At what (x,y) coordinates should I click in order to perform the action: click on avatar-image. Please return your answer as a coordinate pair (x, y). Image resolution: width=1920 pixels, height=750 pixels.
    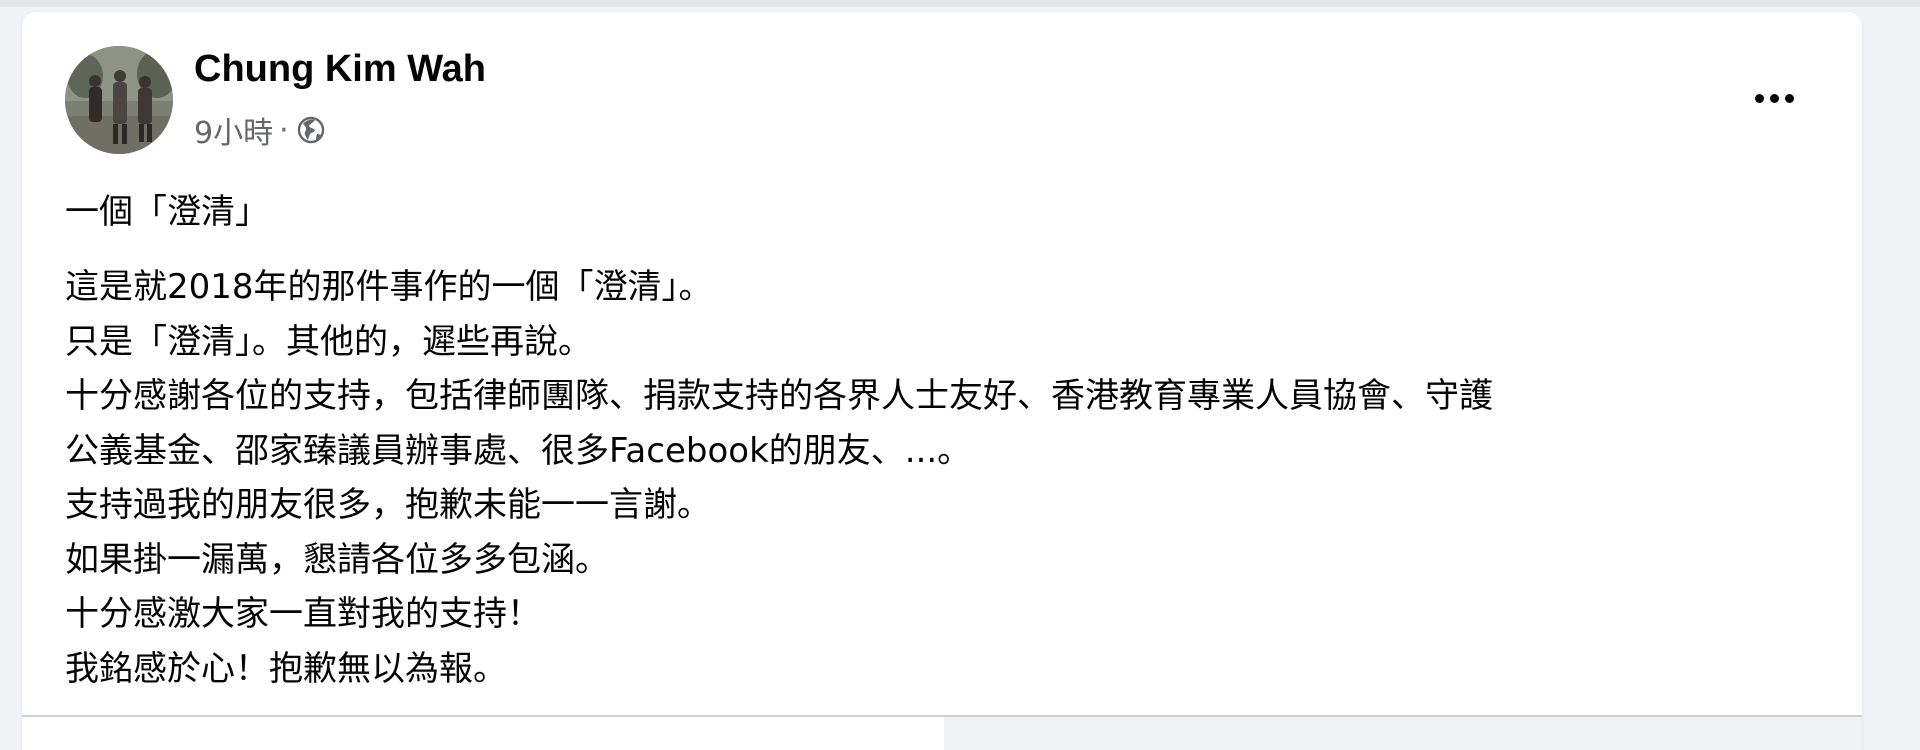
    Looking at the image, I should click on (119, 100).